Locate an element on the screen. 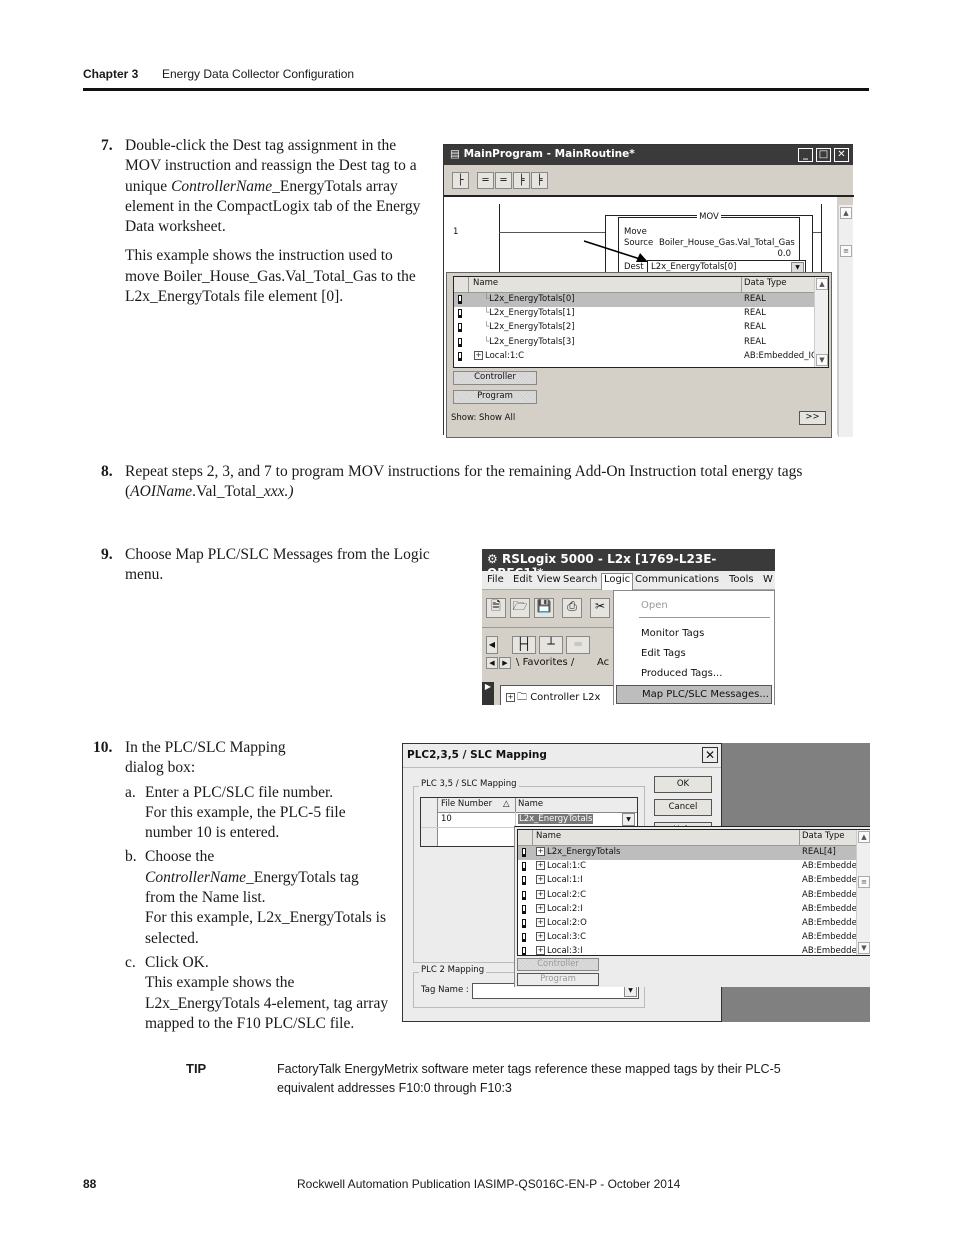 This screenshot has height=1235, width=954. tab-left-icon: ◀ is located at coordinates (492, 663).